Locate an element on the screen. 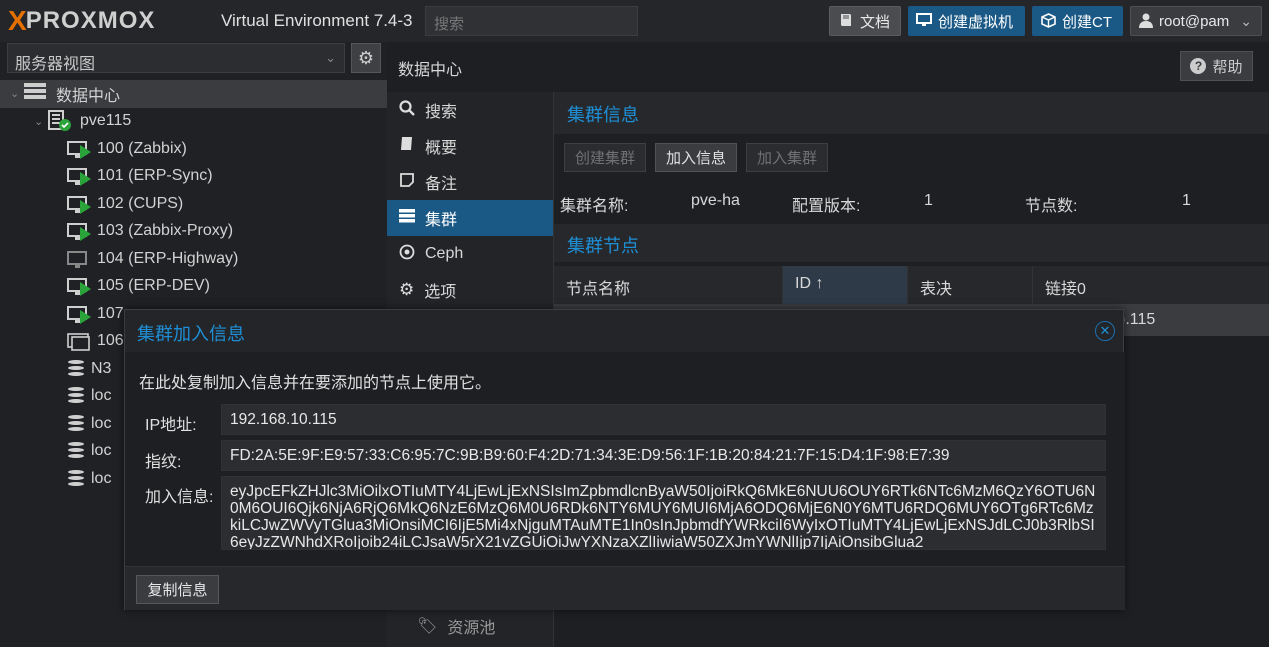 This screenshot has height=647, width=1269. join-info-button: 加入信息 is located at coordinates (696, 157).